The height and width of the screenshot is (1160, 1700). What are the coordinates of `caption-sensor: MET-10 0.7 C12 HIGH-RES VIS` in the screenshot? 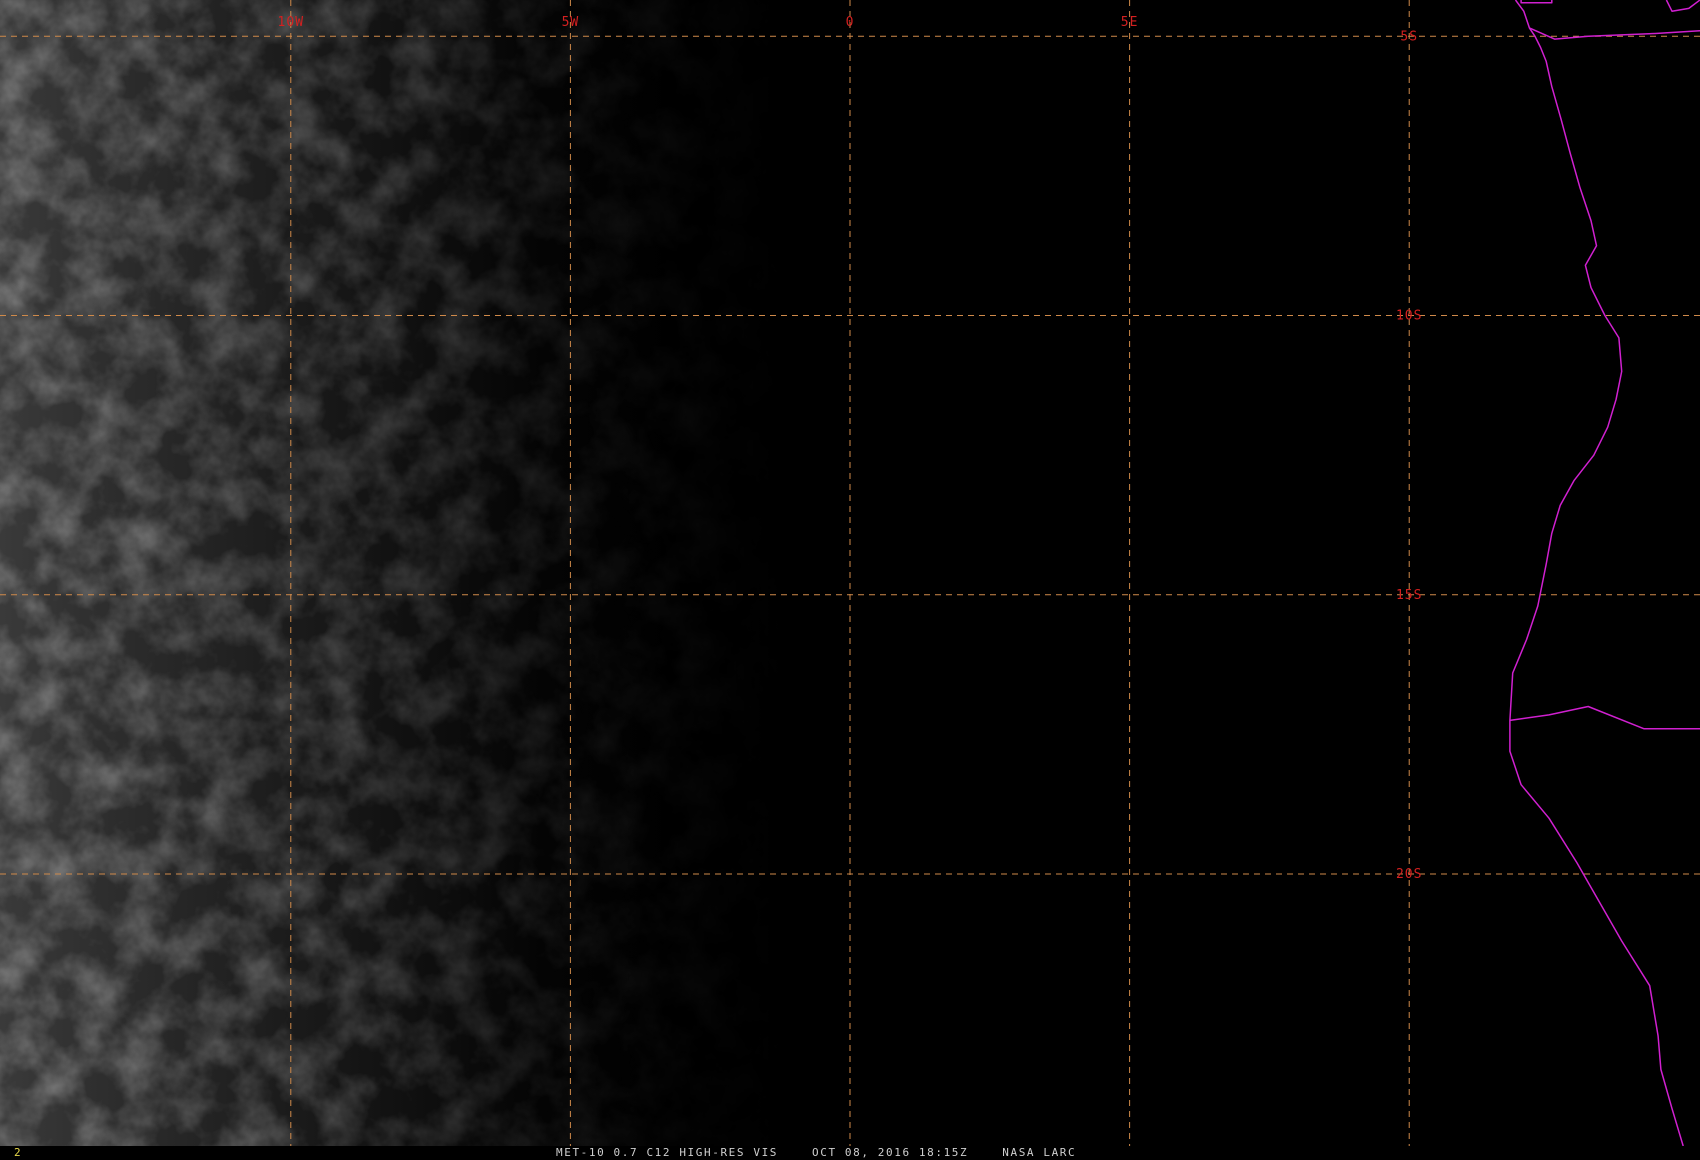 It's located at (667, 1152).